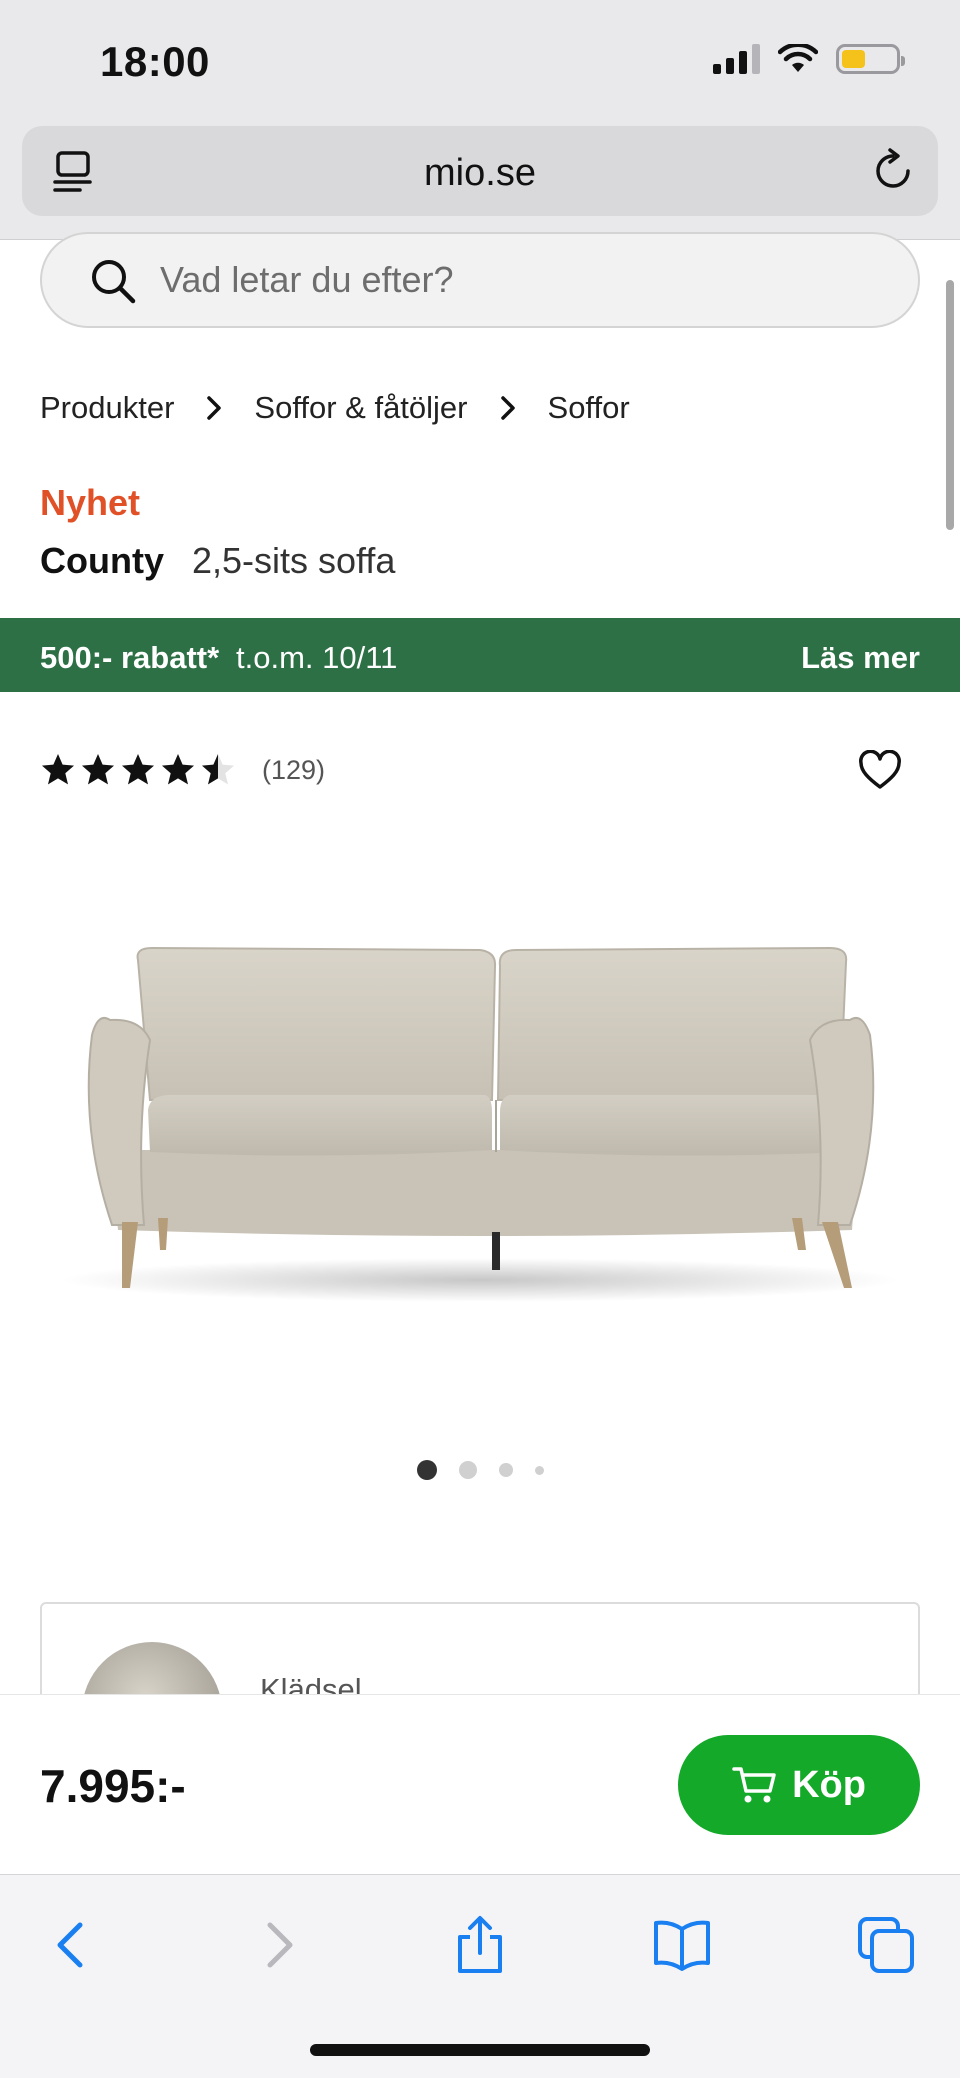  Describe the element at coordinates (754, 1785) in the screenshot. I see `cart-icon` at that location.